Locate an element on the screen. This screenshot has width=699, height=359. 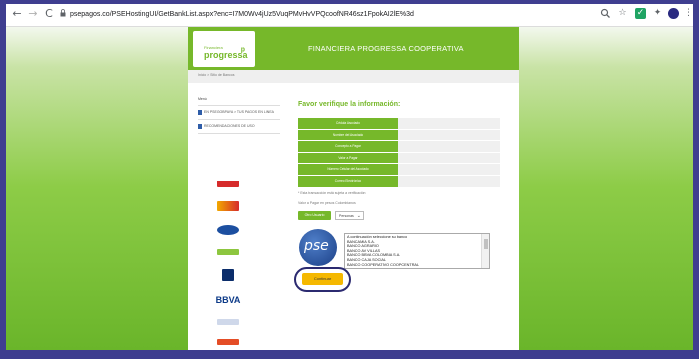
document-icon is located at coordinates (200, 126).